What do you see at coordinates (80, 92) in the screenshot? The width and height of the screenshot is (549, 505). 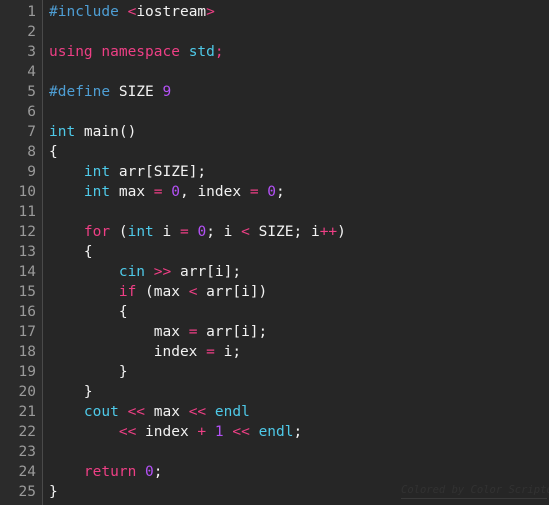 I see `code-token-pre: #define` at bounding box center [80, 92].